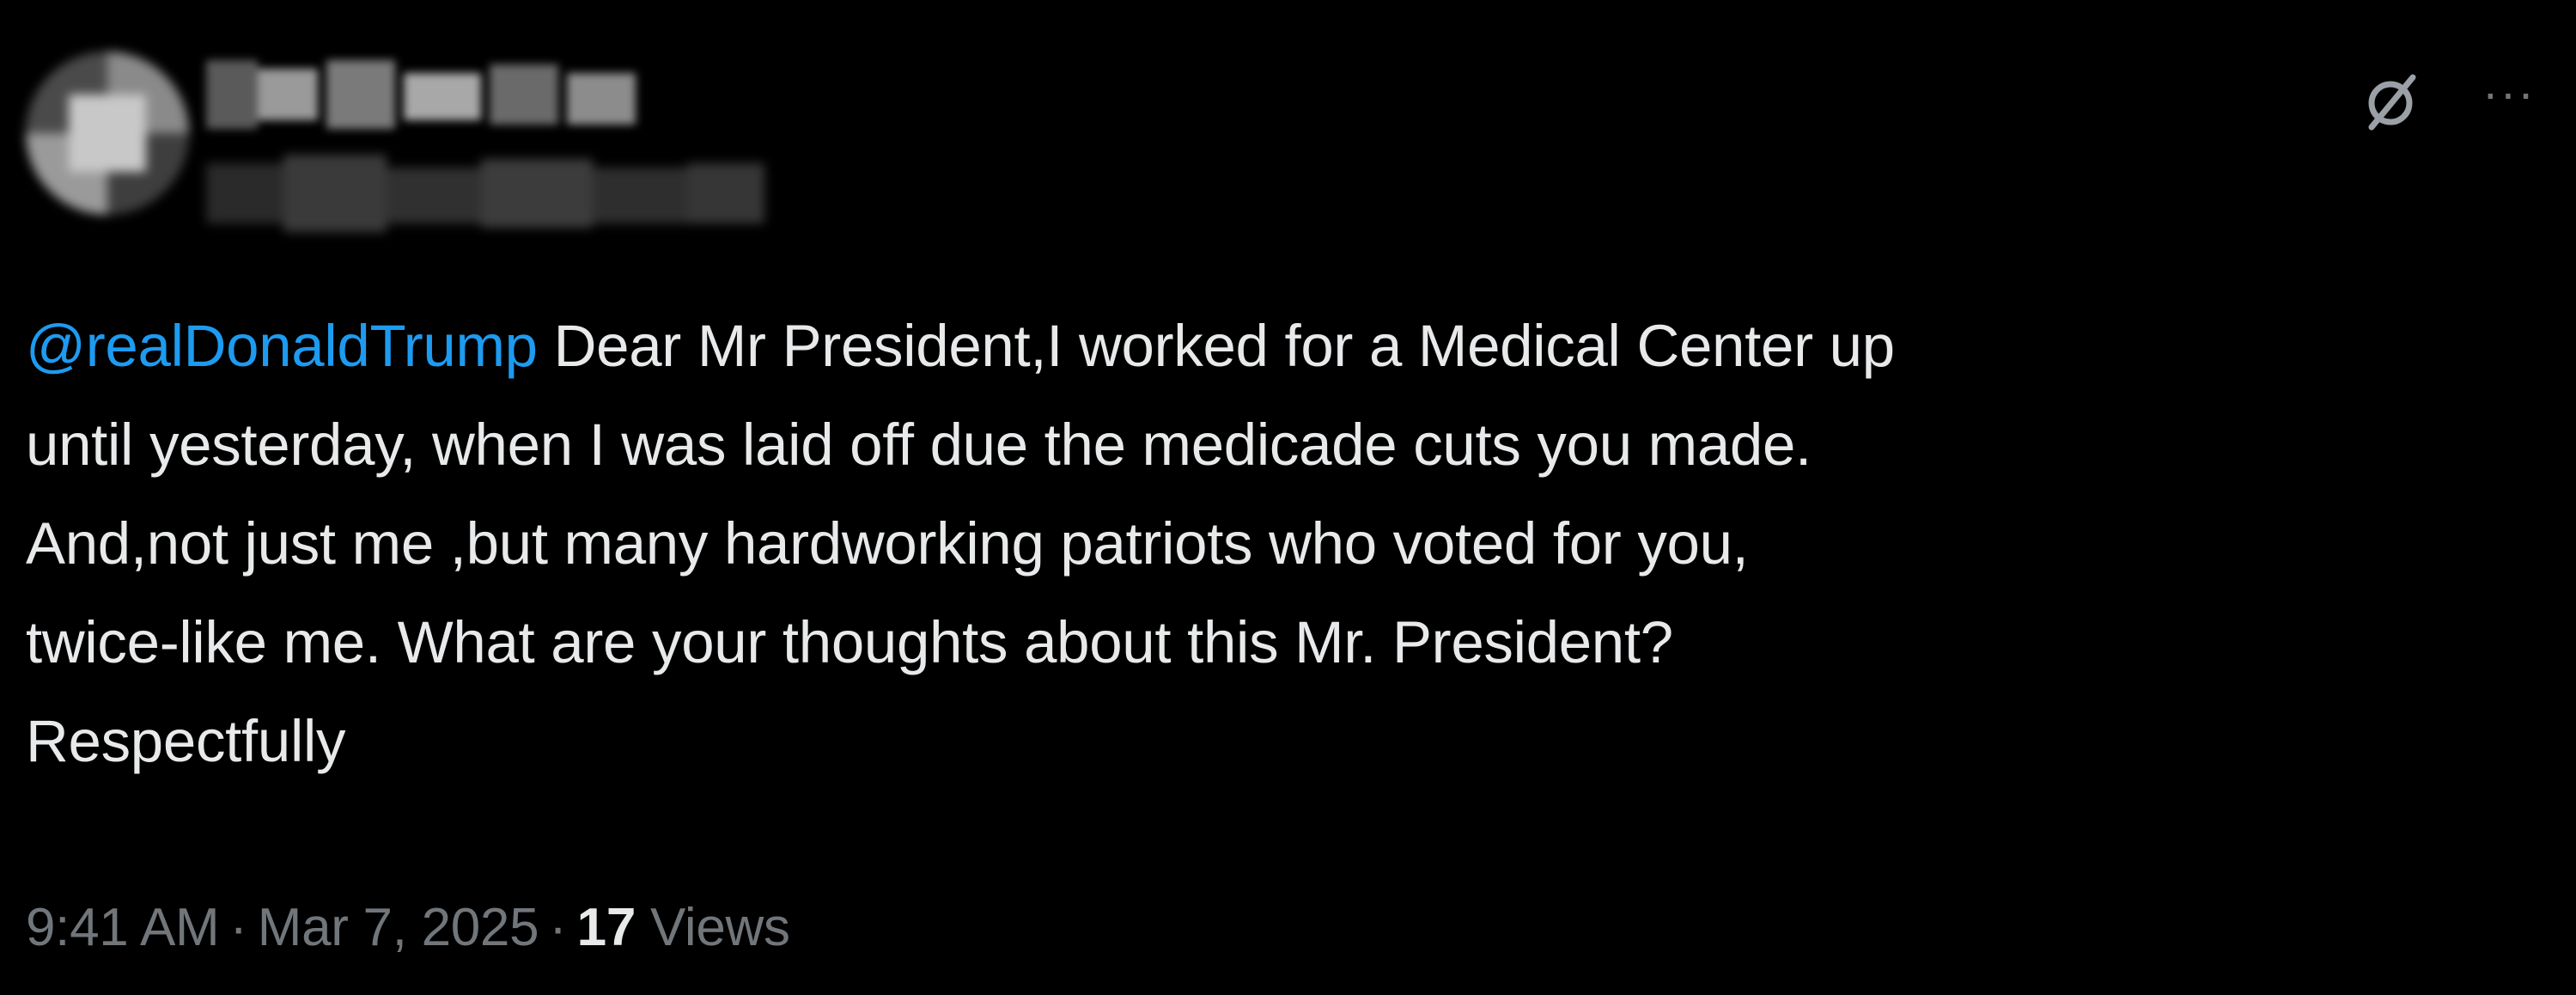 This screenshot has height=995, width=2576. Describe the element at coordinates (123, 927) in the screenshot. I see `tweet-time: 9:41 AM` at that location.